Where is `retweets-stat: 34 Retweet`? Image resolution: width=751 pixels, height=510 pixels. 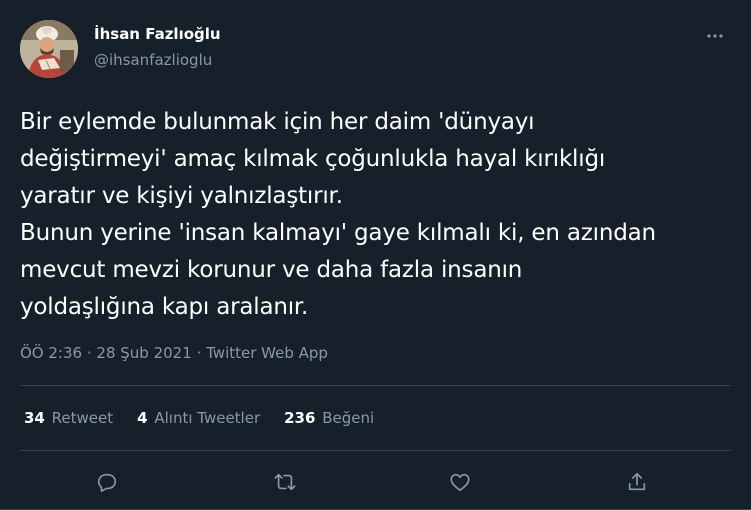 retweets-stat: 34 Retweet is located at coordinates (68, 418).